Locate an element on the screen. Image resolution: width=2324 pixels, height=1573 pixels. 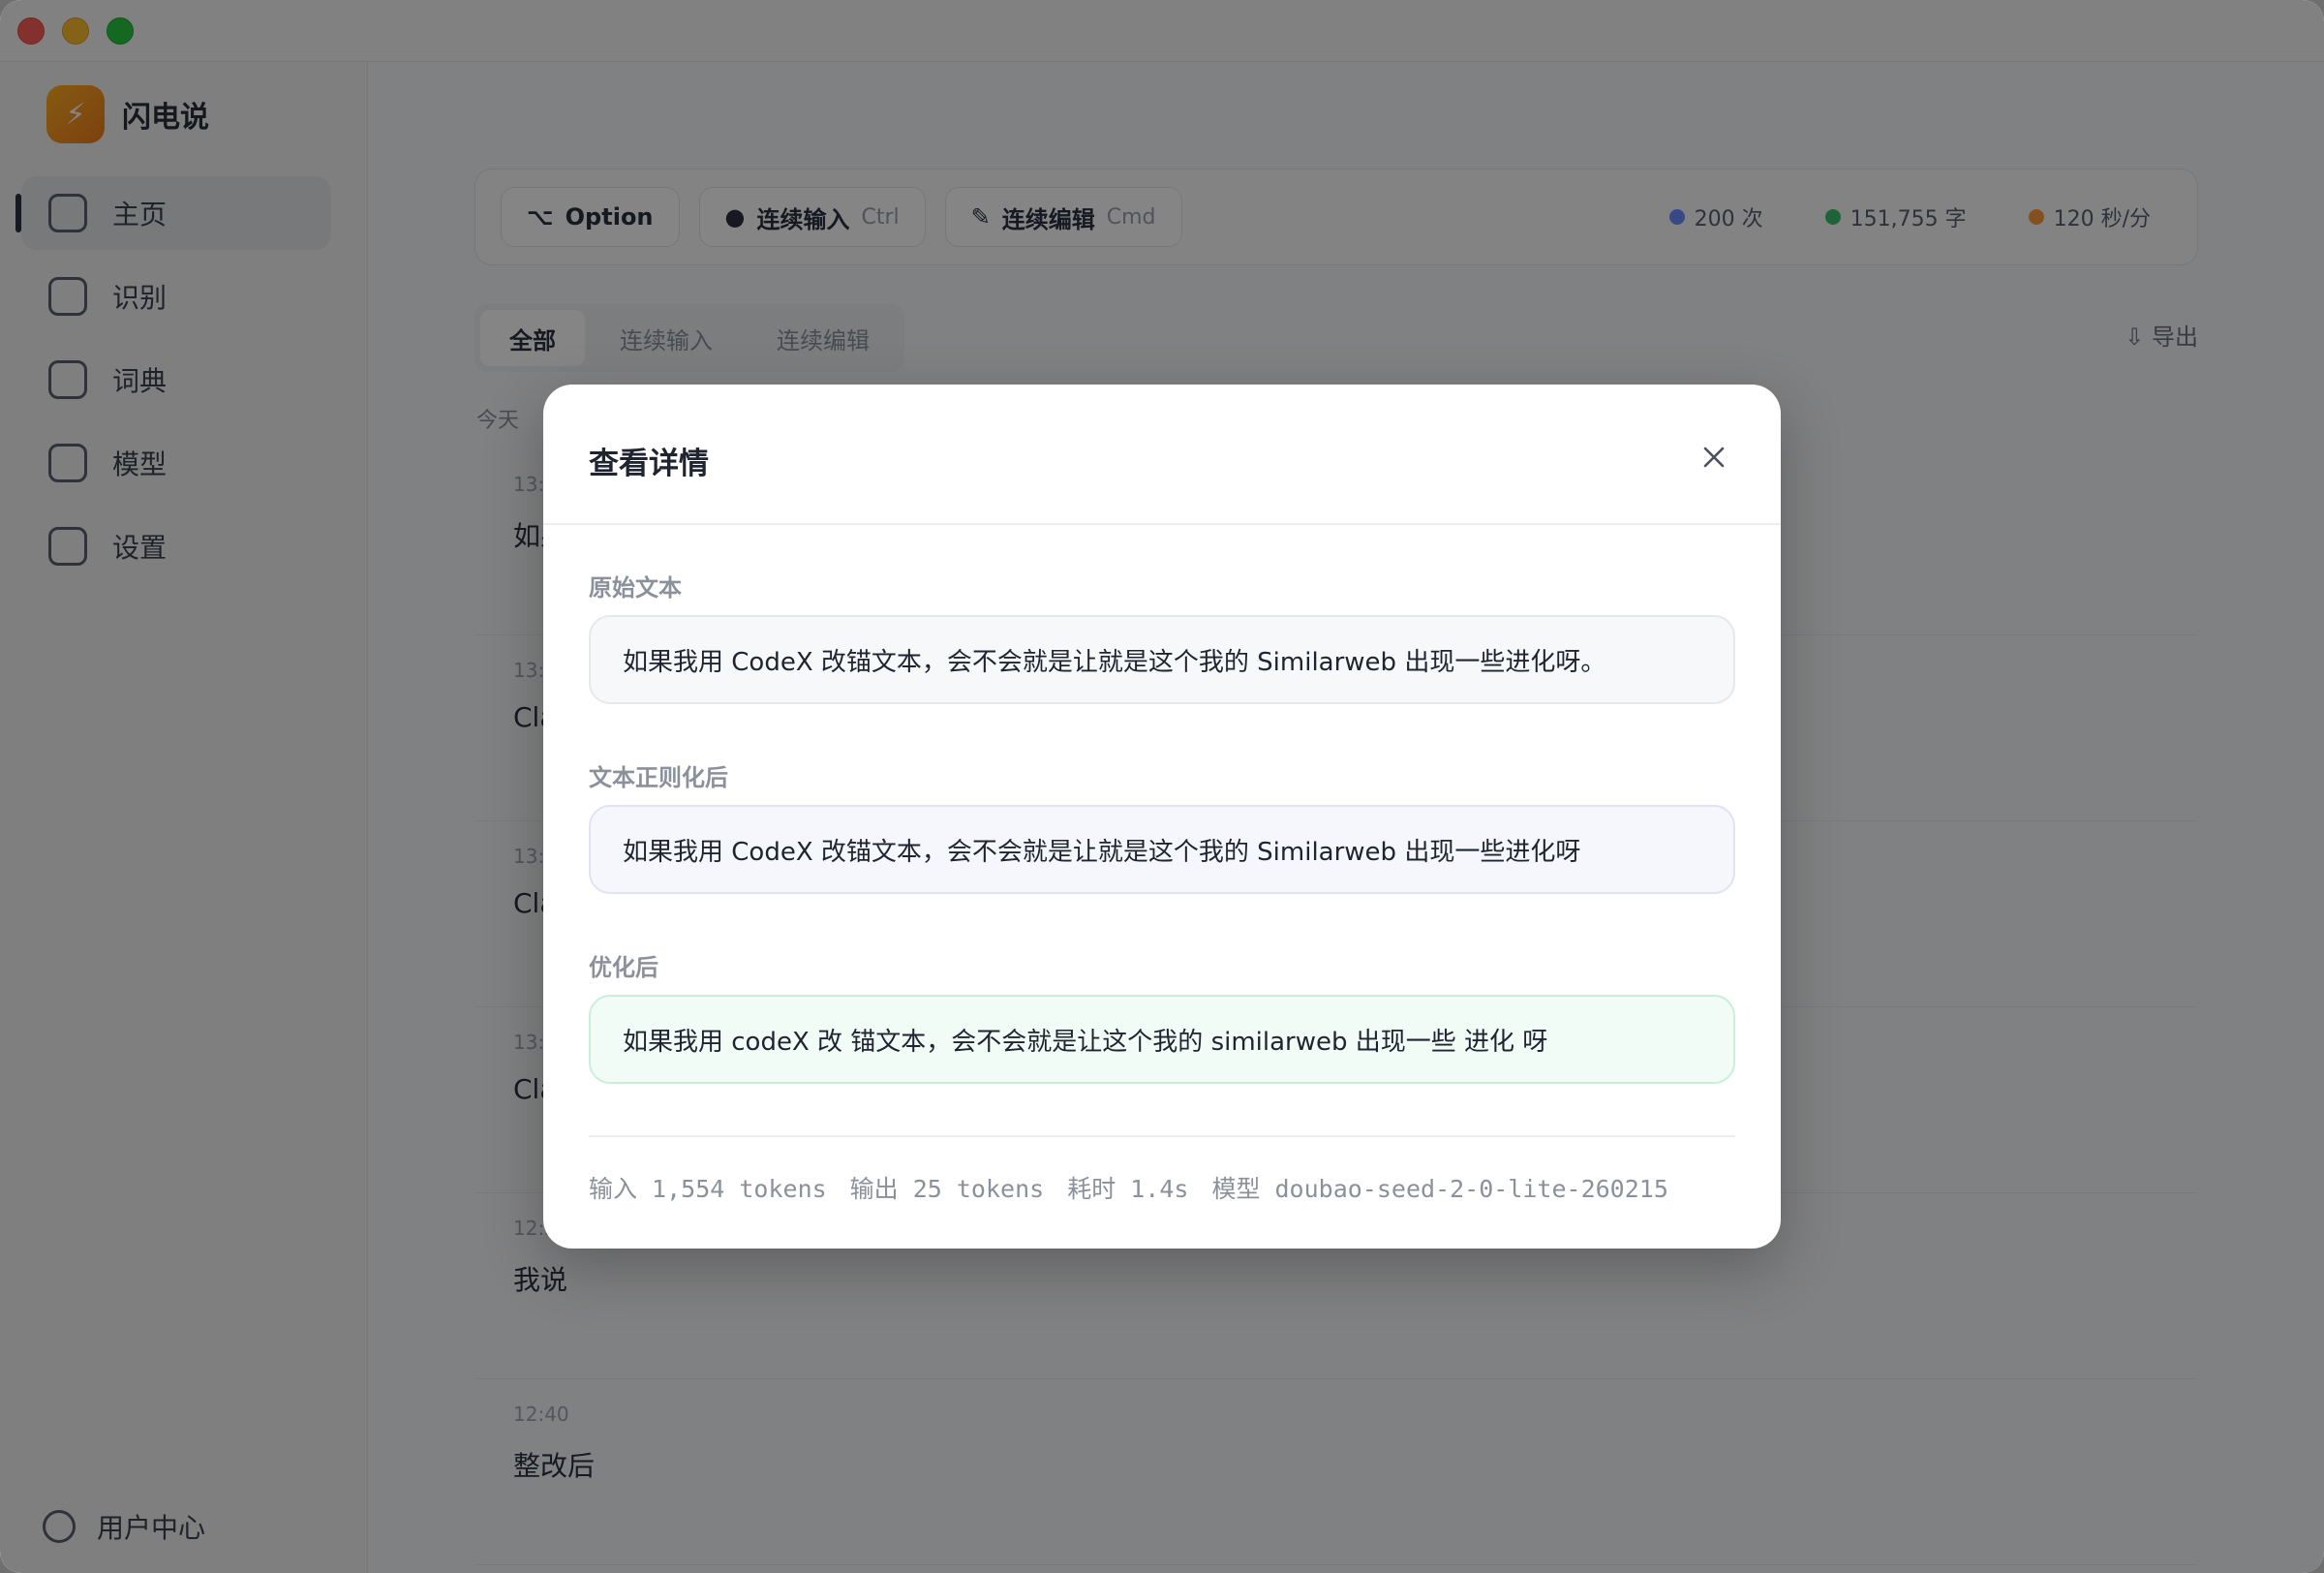
input-tokens: 输入 1,554 tokens is located at coordinates (708, 1189).